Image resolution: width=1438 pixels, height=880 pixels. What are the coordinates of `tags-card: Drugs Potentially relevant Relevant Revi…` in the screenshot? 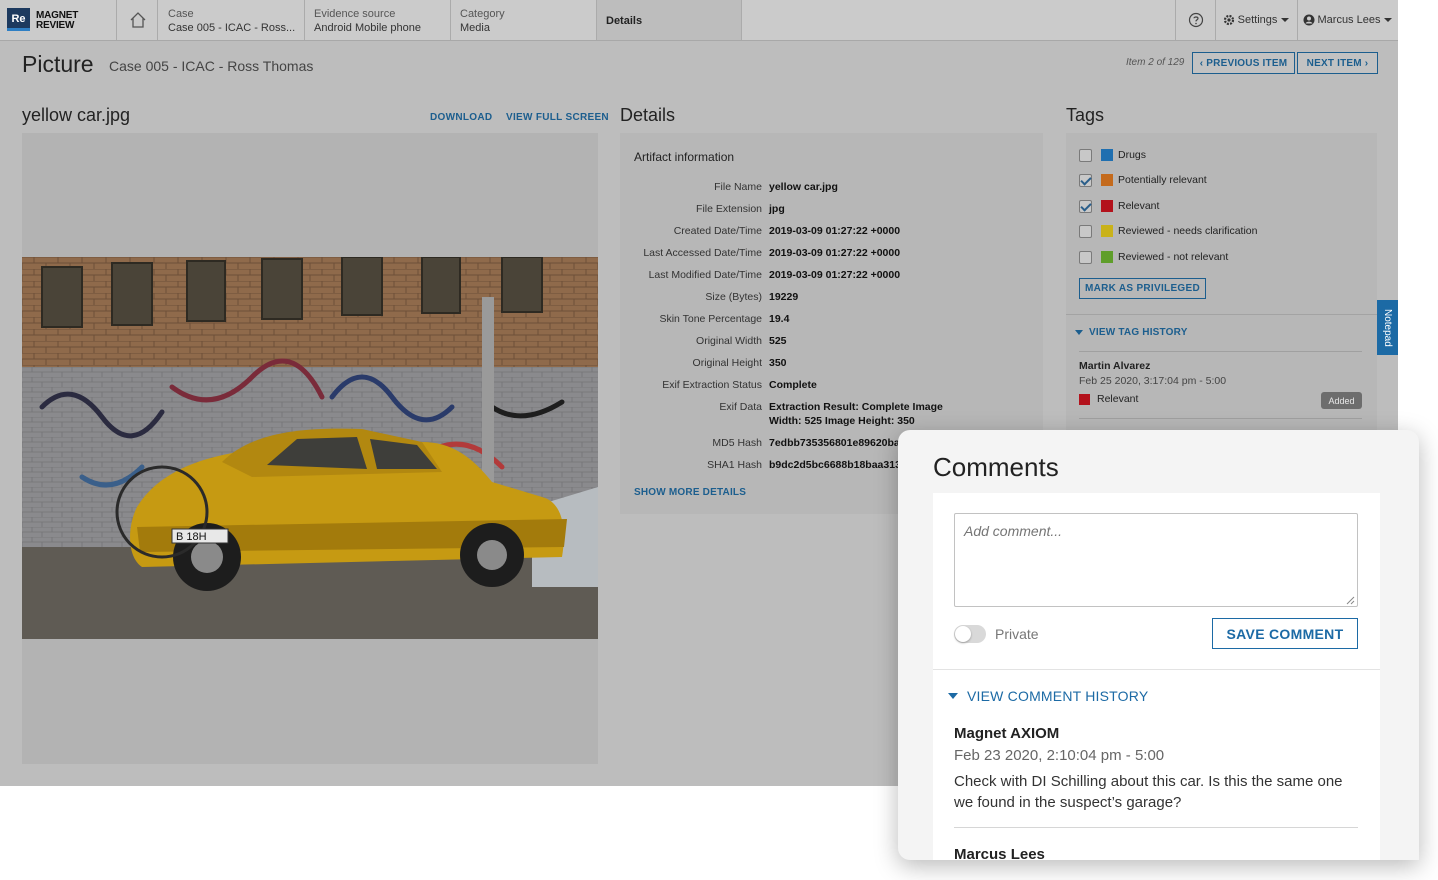 It's located at (1221, 283).